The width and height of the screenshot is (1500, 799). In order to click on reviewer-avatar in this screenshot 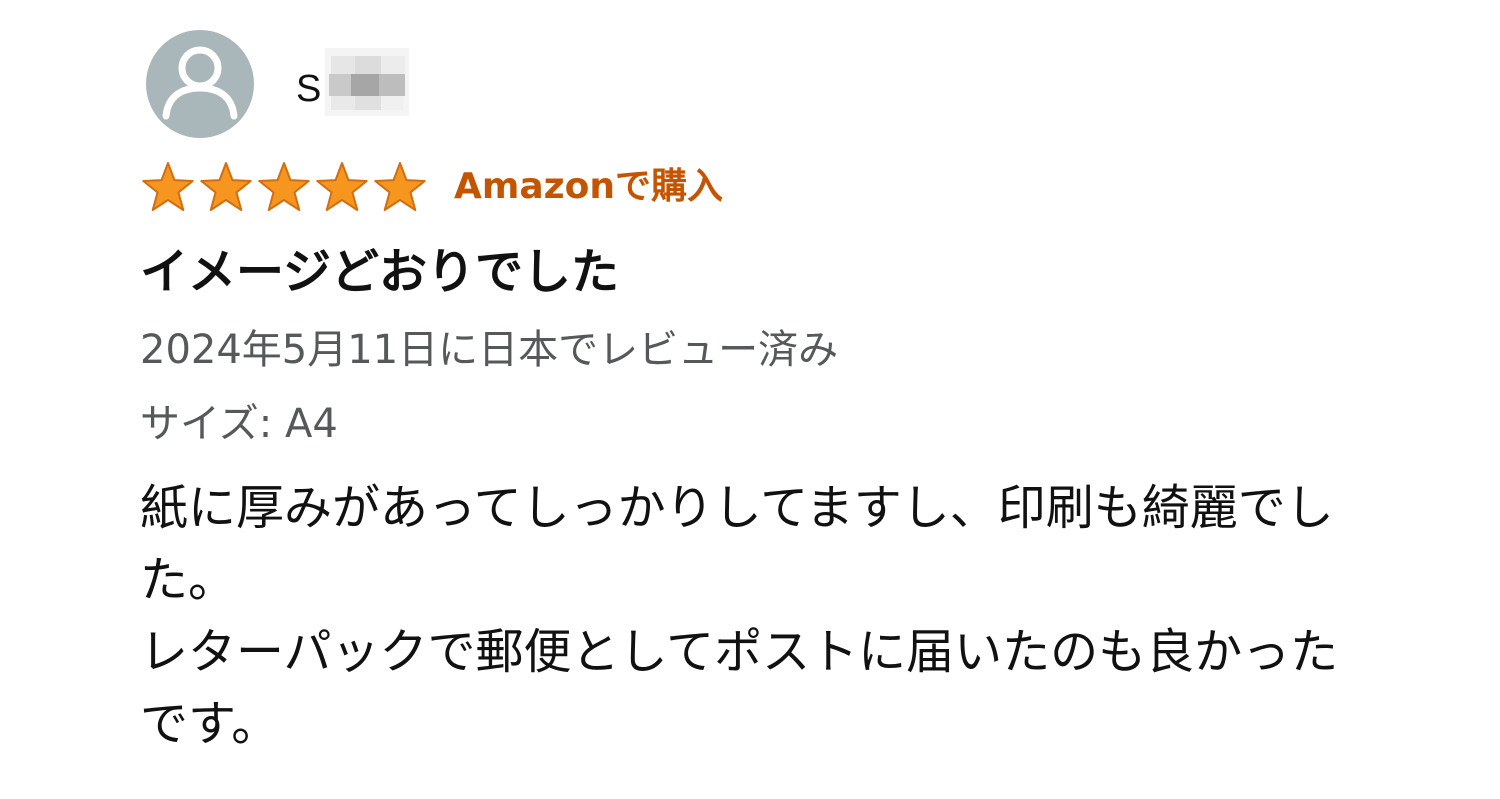, I will do `click(200, 84)`.